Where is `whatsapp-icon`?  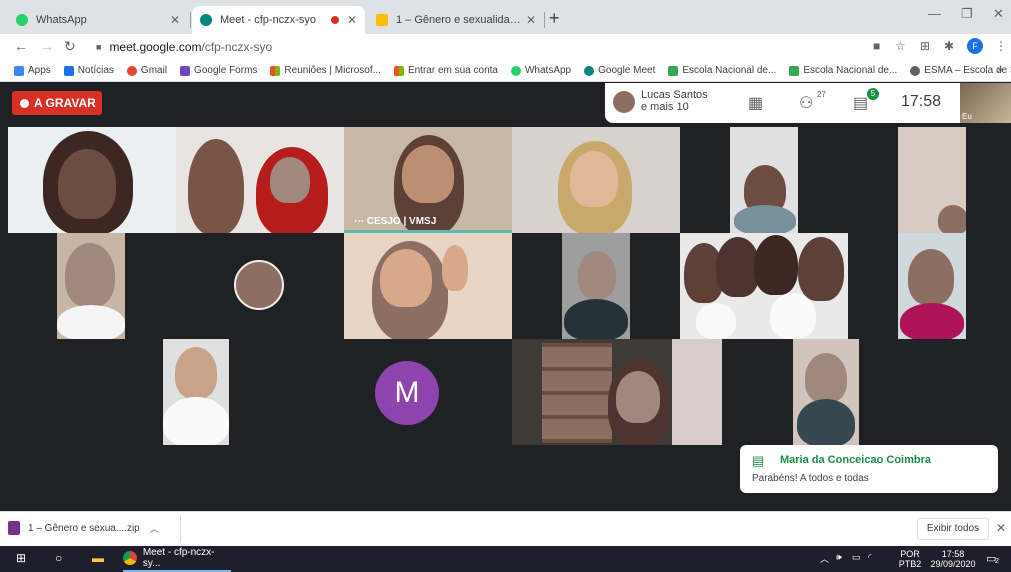
whatsapp-icon is located at coordinates (515, 70).